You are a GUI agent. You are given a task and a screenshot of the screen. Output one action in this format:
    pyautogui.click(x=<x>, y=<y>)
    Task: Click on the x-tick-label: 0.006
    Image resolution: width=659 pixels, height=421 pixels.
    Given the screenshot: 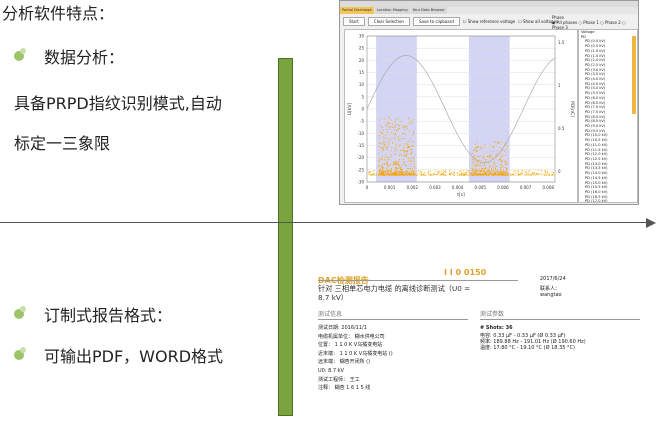 What is the action you would take?
    pyautogui.click(x=503, y=187)
    